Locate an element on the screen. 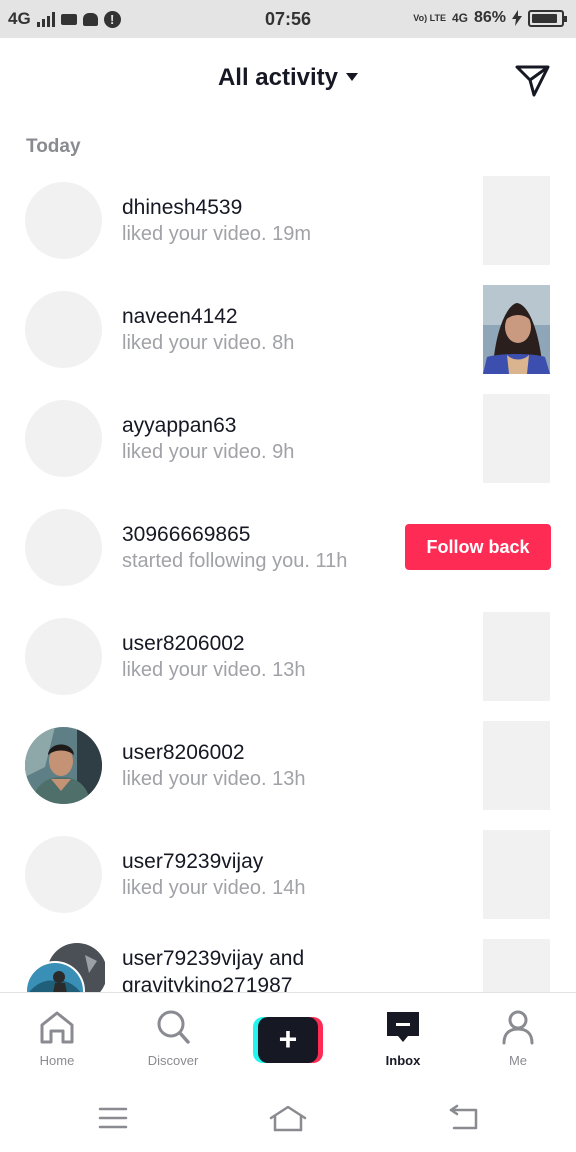 The height and width of the screenshot is (1152, 576). tab-label: Home is located at coordinates (57, 1060).